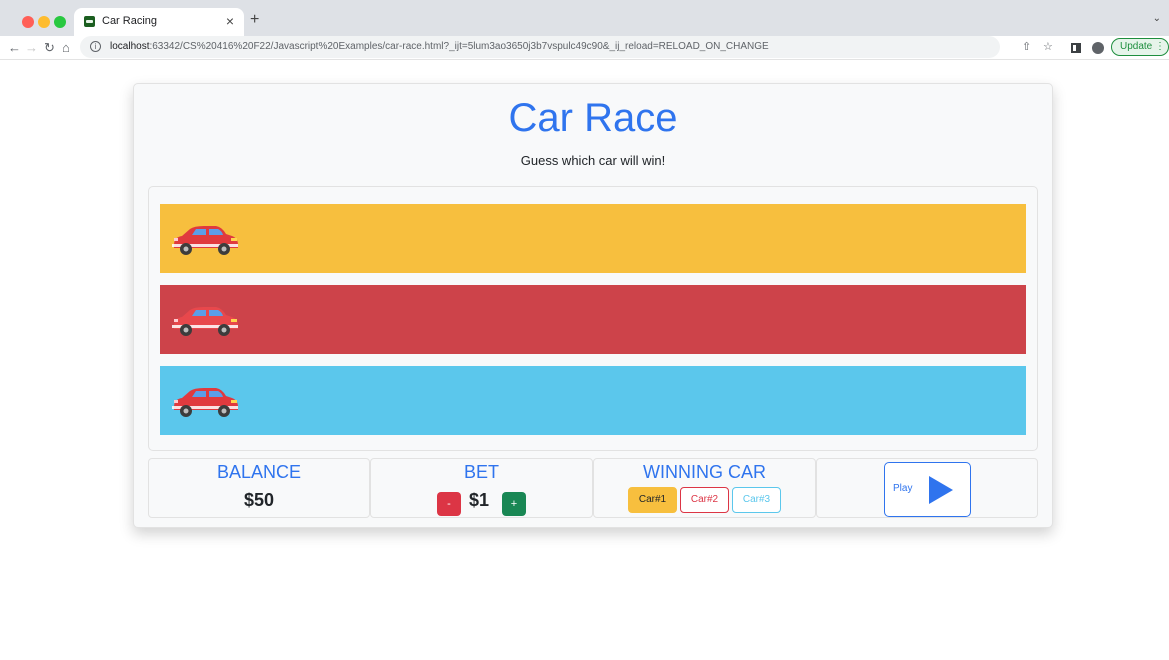 The width and height of the screenshot is (1169, 660). What do you see at coordinates (652, 500) in the screenshot?
I see `car-1-button: Car#1` at bounding box center [652, 500].